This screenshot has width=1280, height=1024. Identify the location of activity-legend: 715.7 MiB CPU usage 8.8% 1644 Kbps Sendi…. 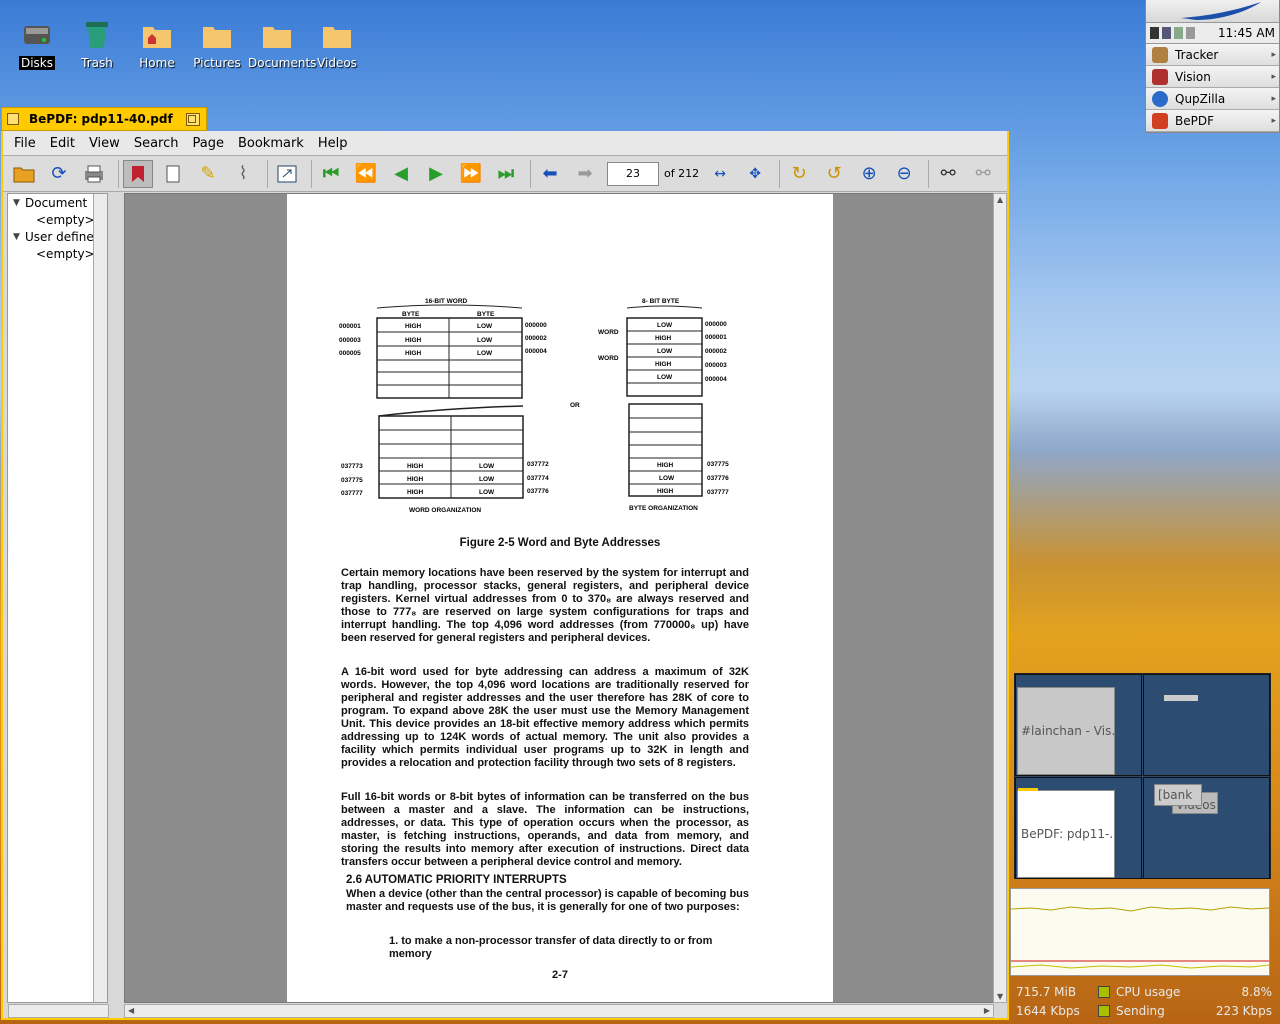
(1147, 1002).